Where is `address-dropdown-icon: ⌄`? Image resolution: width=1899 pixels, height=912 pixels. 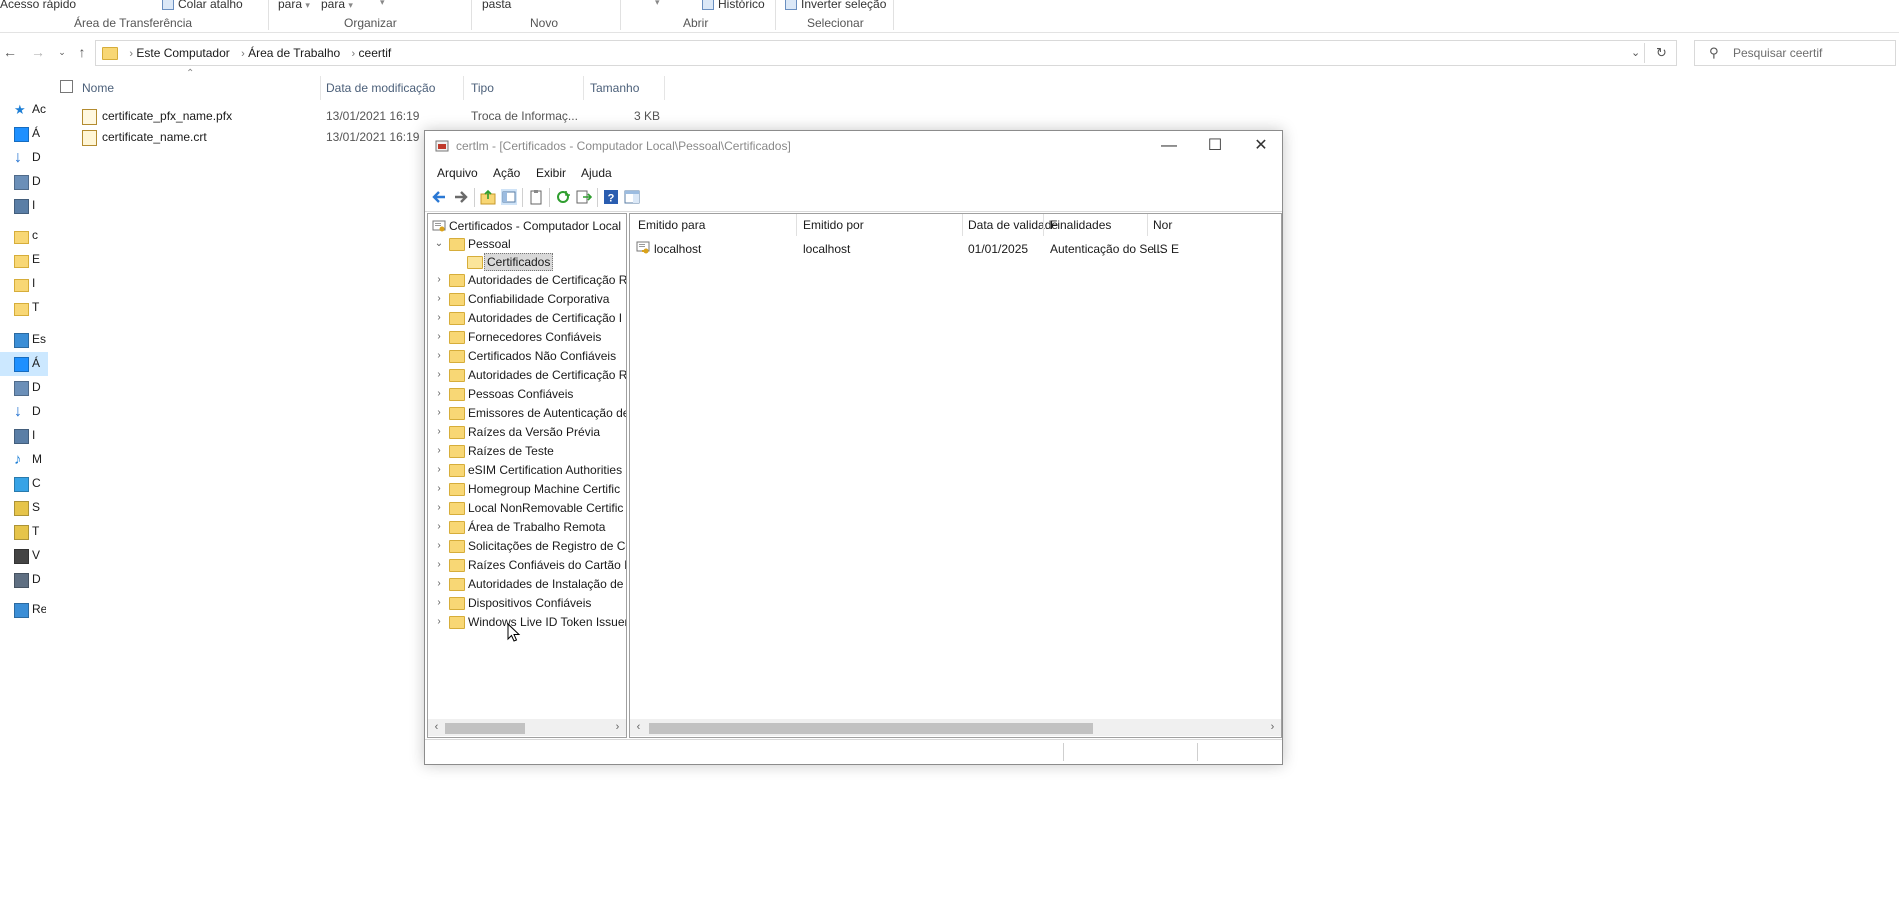
address-dropdown-icon: ⌄ is located at coordinates (1635, 53).